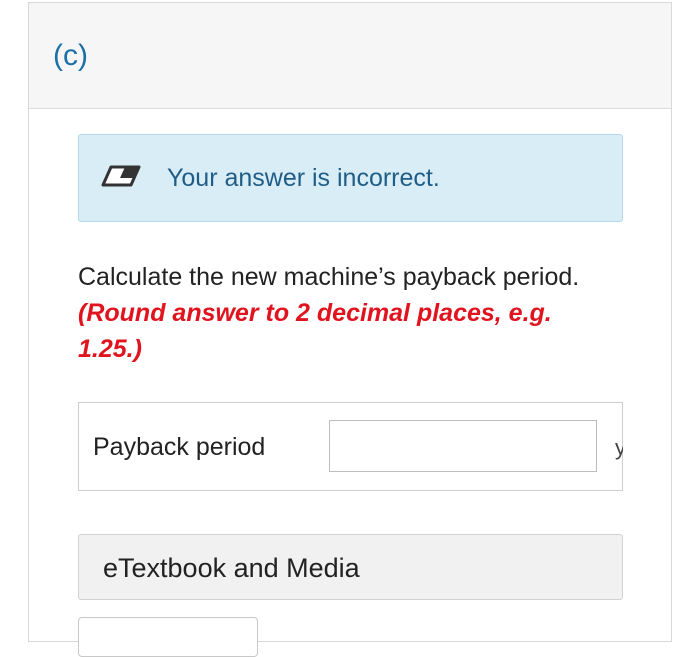  I want to click on answer-row: Payback period y, so click(350, 446).